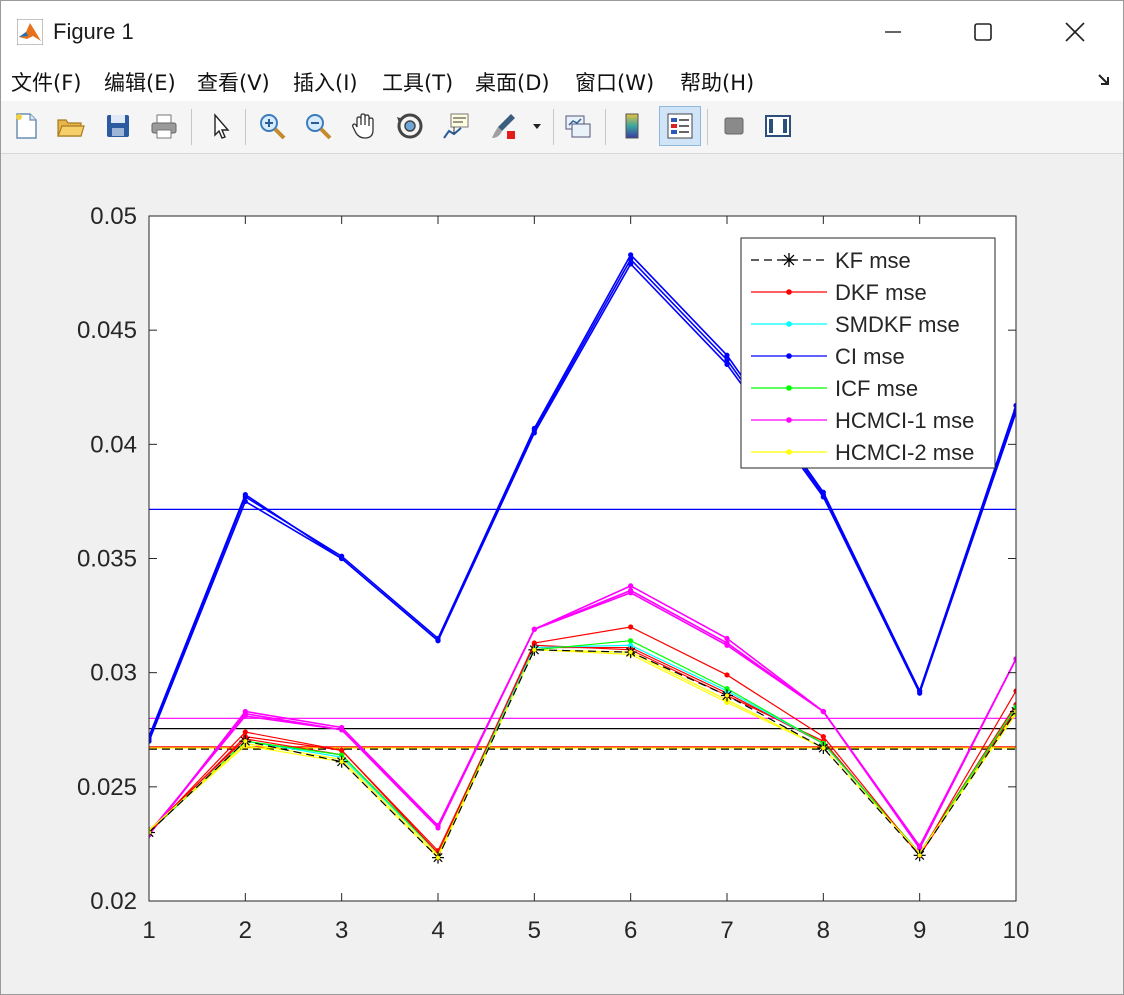 This screenshot has width=1124, height=995. I want to click on pointer-icon, so click(222, 126).